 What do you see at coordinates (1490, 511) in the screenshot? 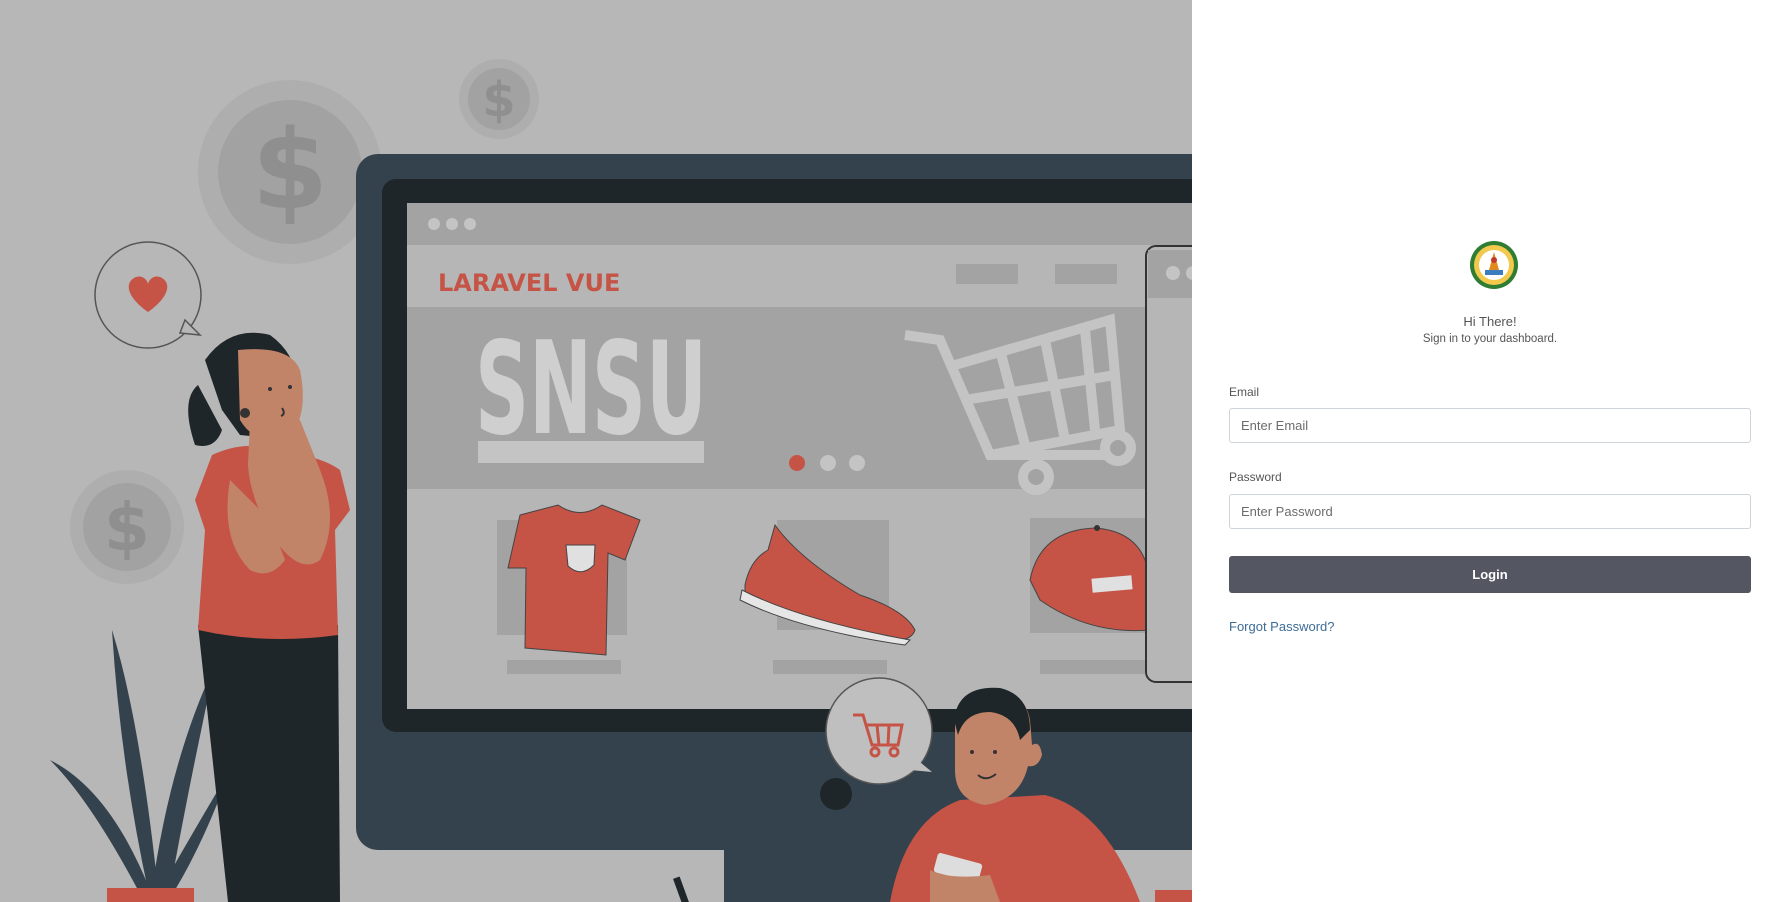
I see `password-field` at bounding box center [1490, 511].